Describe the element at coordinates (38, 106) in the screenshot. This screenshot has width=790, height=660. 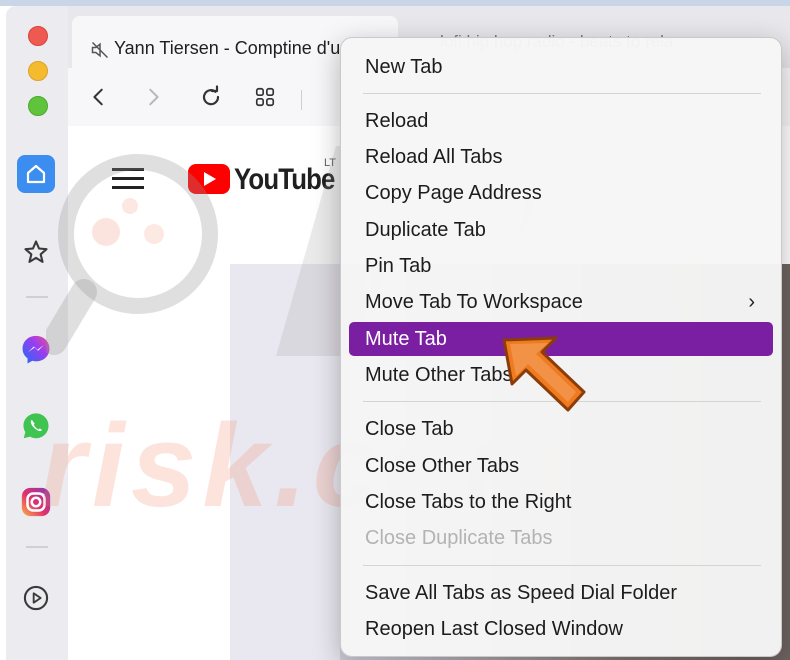
I see `zoom-window-button` at that location.